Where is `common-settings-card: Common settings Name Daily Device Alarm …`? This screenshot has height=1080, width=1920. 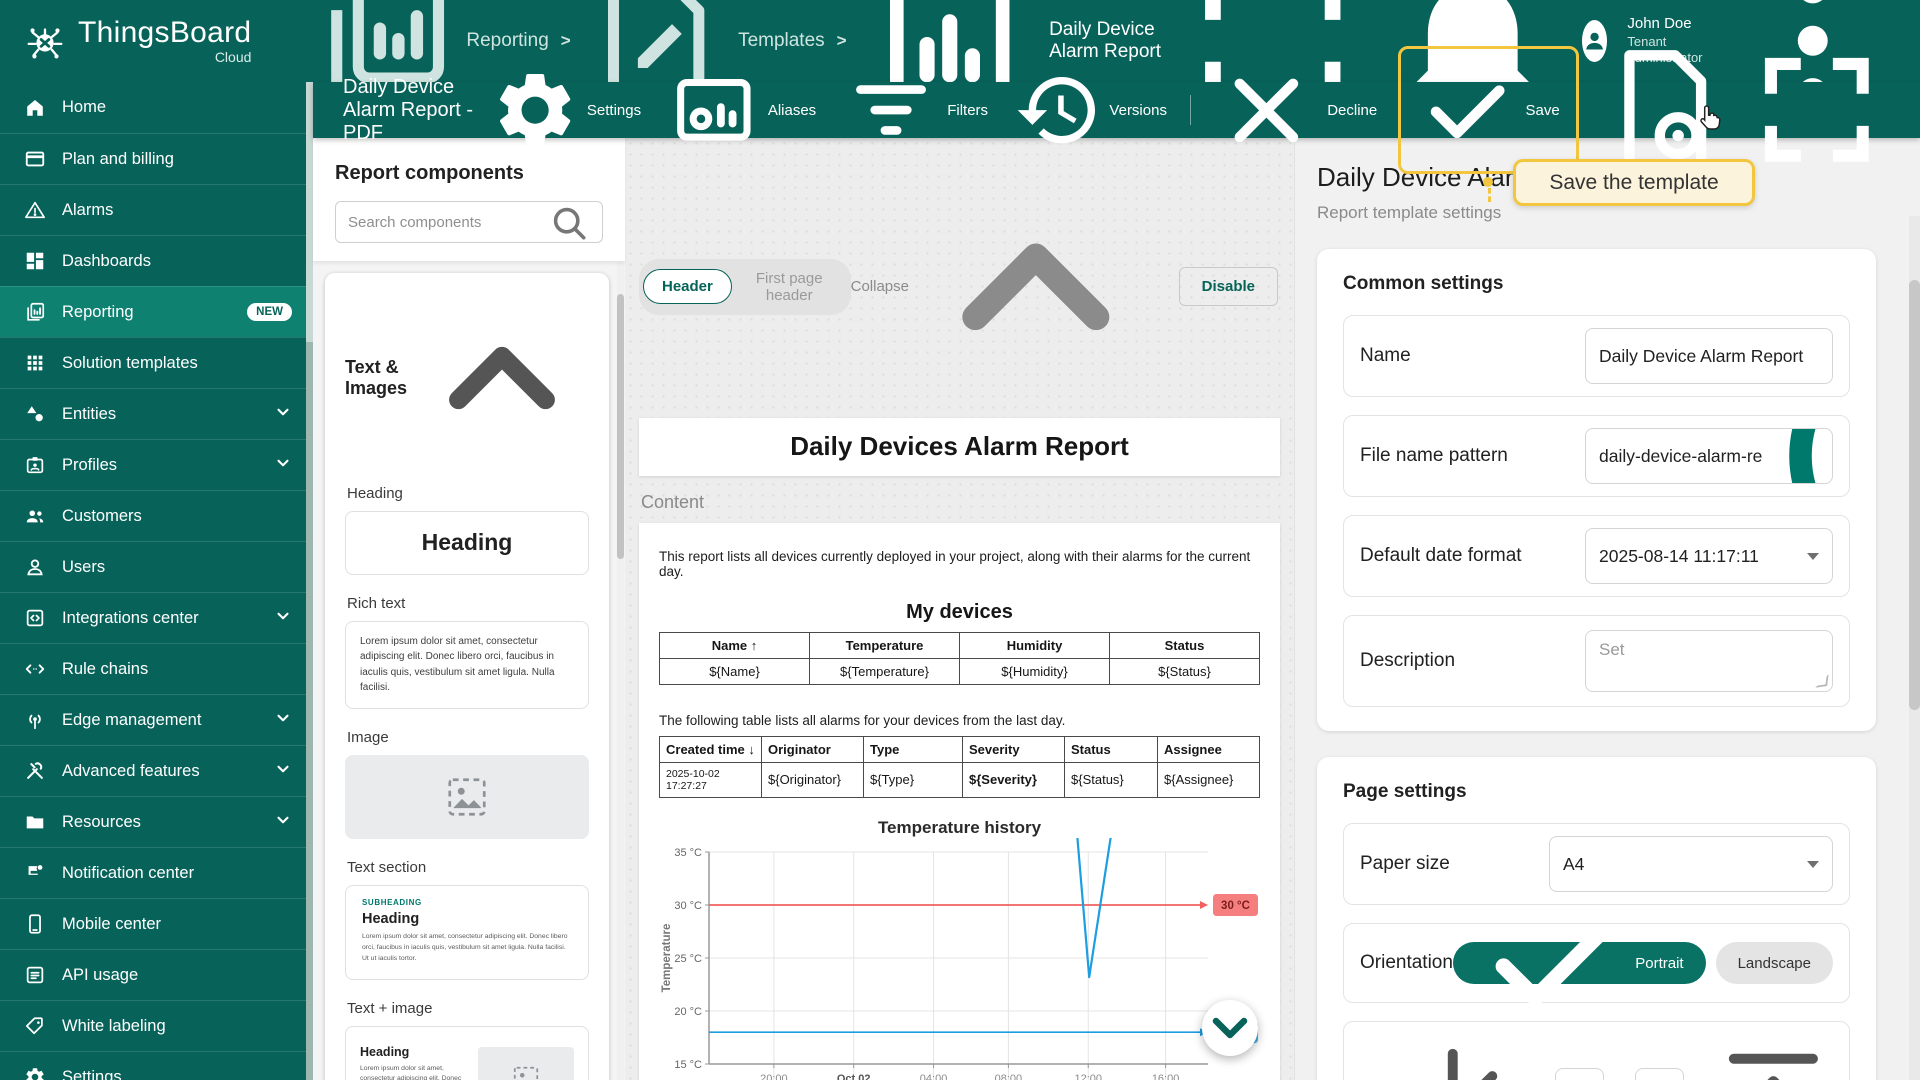
common-settings-card: Common settings Name Daily Device Alarm … is located at coordinates (1596, 490).